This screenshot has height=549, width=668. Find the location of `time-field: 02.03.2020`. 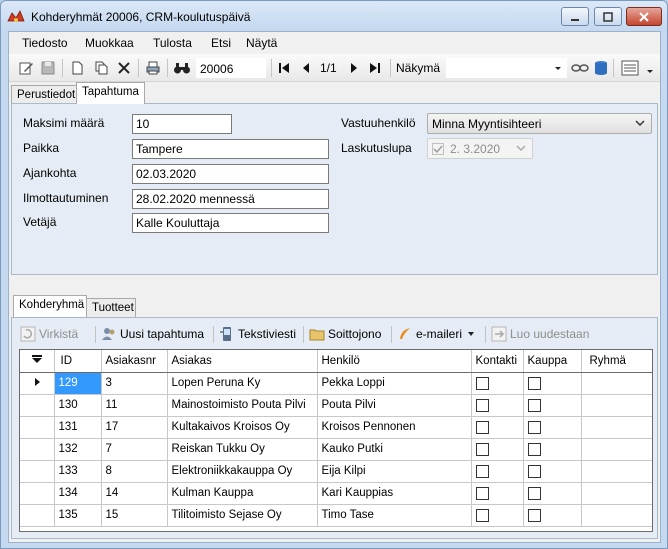

time-field: 02.03.2020 is located at coordinates (230, 174).